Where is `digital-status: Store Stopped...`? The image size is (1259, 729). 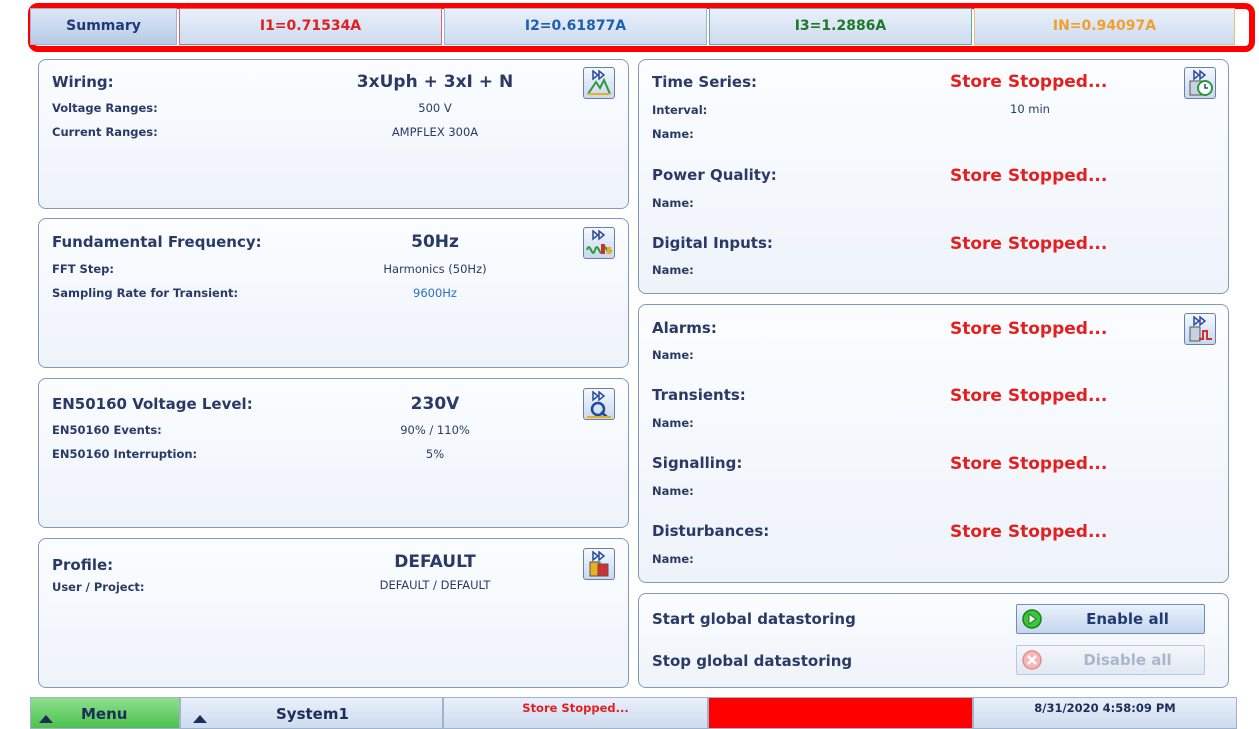
digital-status: Store Stopped... is located at coordinates (1029, 244).